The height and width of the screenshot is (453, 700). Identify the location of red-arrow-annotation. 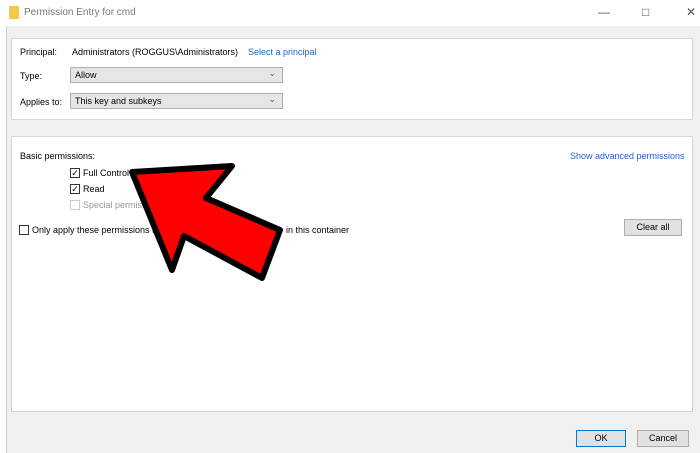
(206, 222).